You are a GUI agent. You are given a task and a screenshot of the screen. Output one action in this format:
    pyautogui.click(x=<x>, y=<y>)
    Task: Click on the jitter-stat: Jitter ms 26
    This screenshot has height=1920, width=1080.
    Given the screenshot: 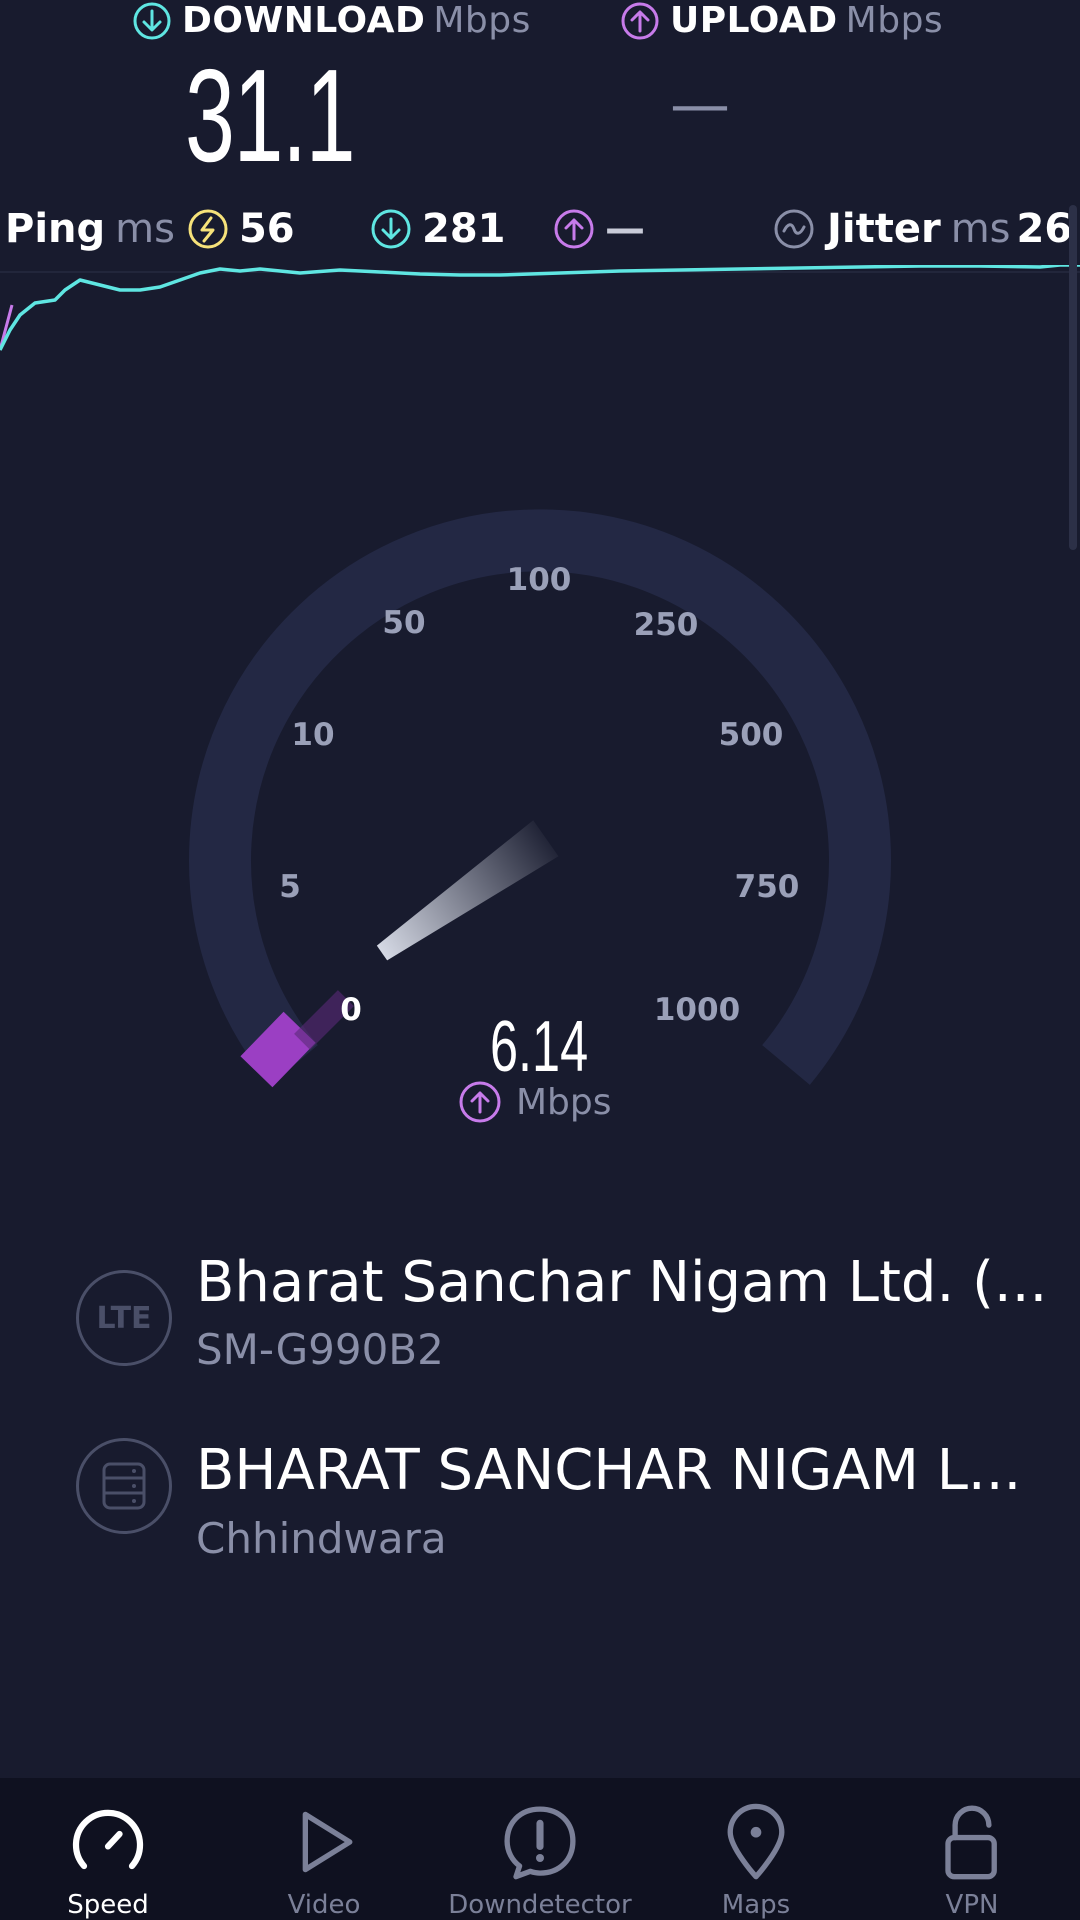 What is the action you would take?
    pyautogui.click(x=922, y=229)
    